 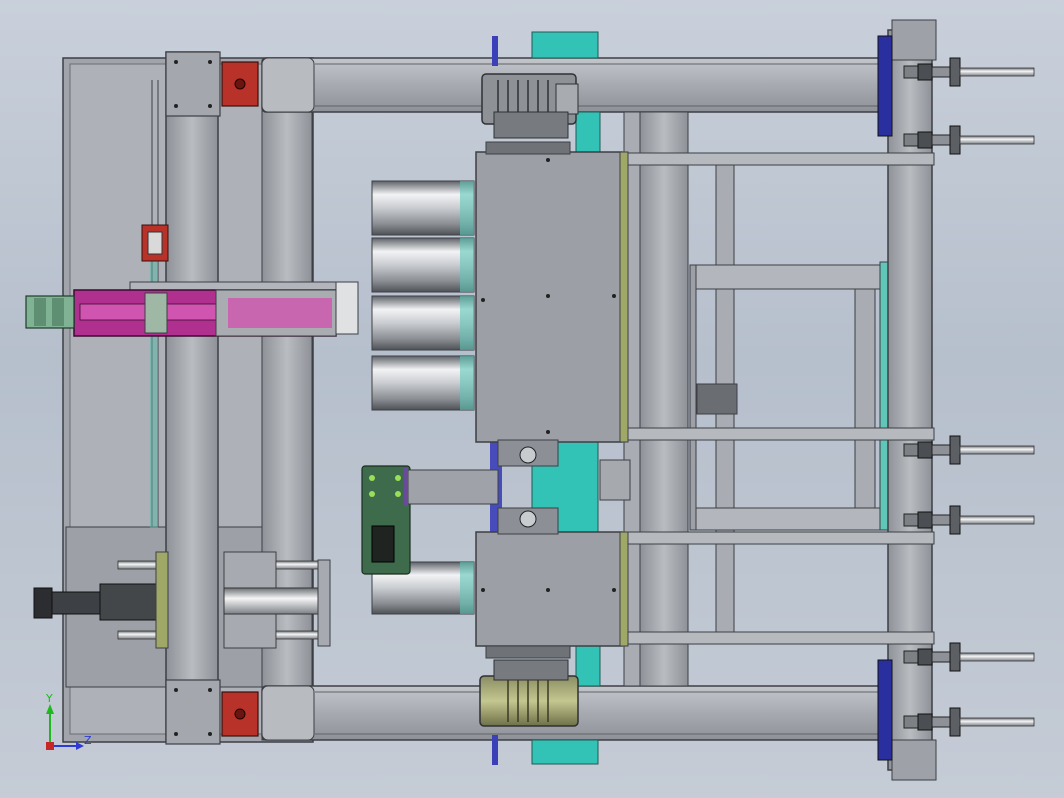 I want to click on lower-housing, so click(x=552, y=589).